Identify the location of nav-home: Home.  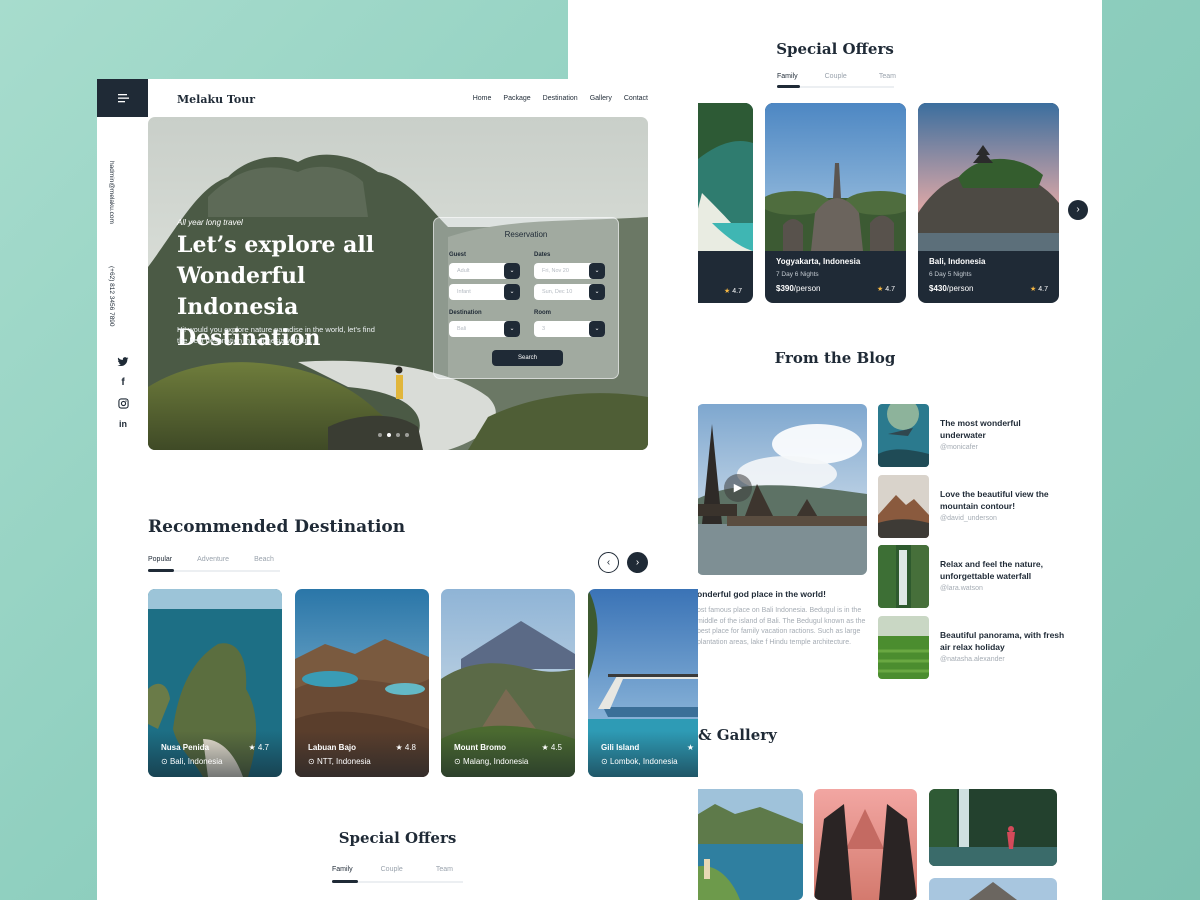
(482, 98).